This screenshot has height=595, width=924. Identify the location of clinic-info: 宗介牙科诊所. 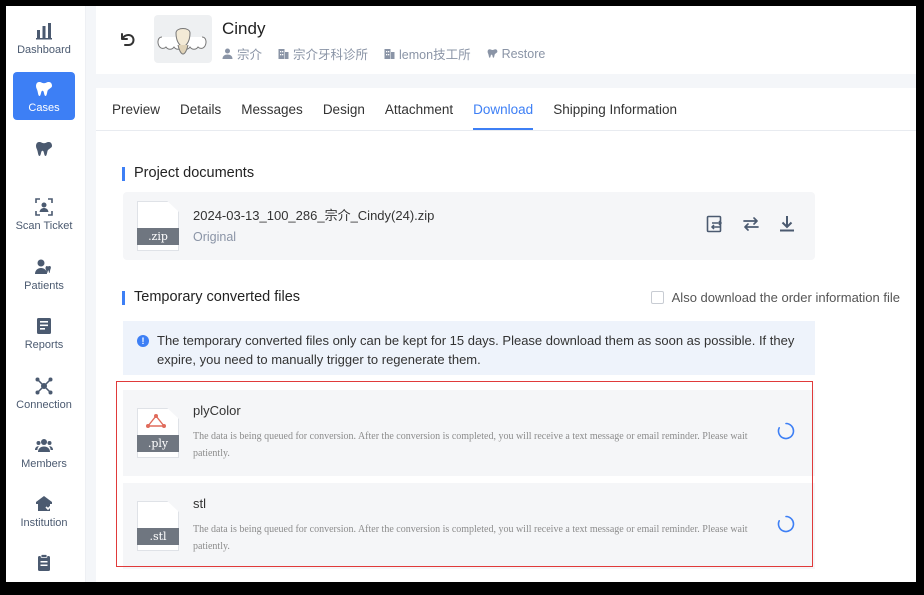
(323, 53).